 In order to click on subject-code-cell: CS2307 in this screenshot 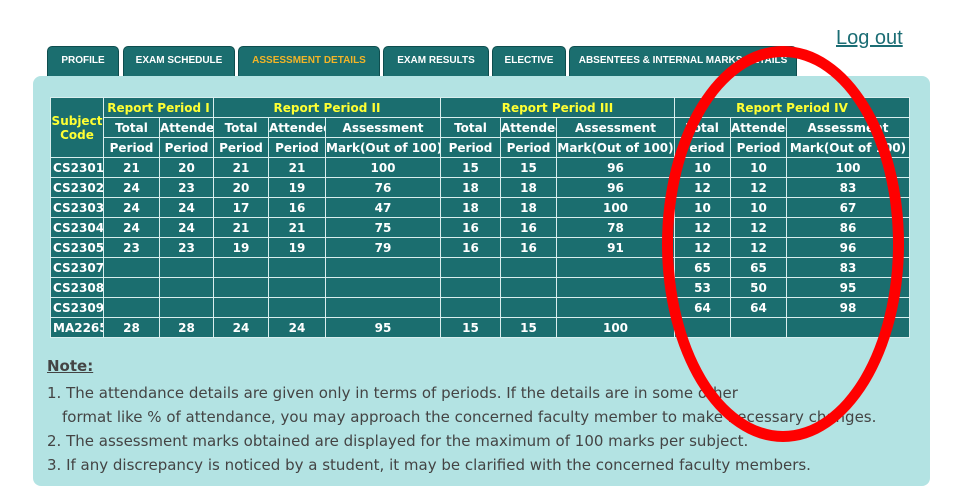, I will do `click(77, 267)`.